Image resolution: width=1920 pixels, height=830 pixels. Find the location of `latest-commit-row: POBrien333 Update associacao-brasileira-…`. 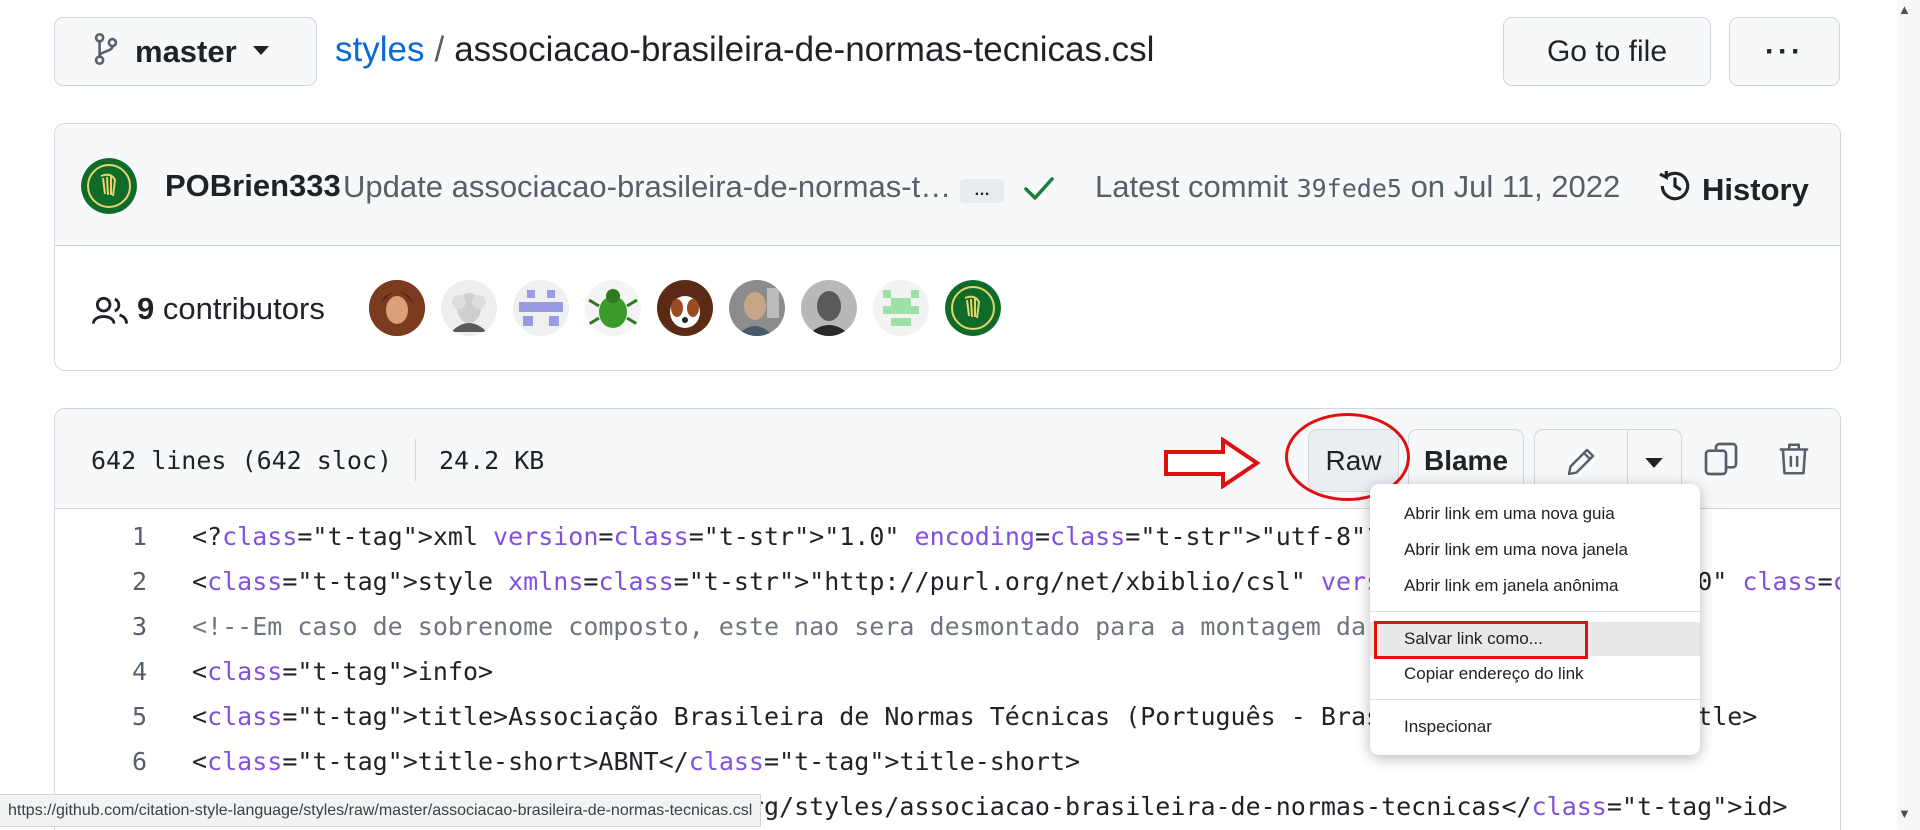

latest-commit-row: POBrien333 Update associacao-brasileira-… is located at coordinates (947, 185).